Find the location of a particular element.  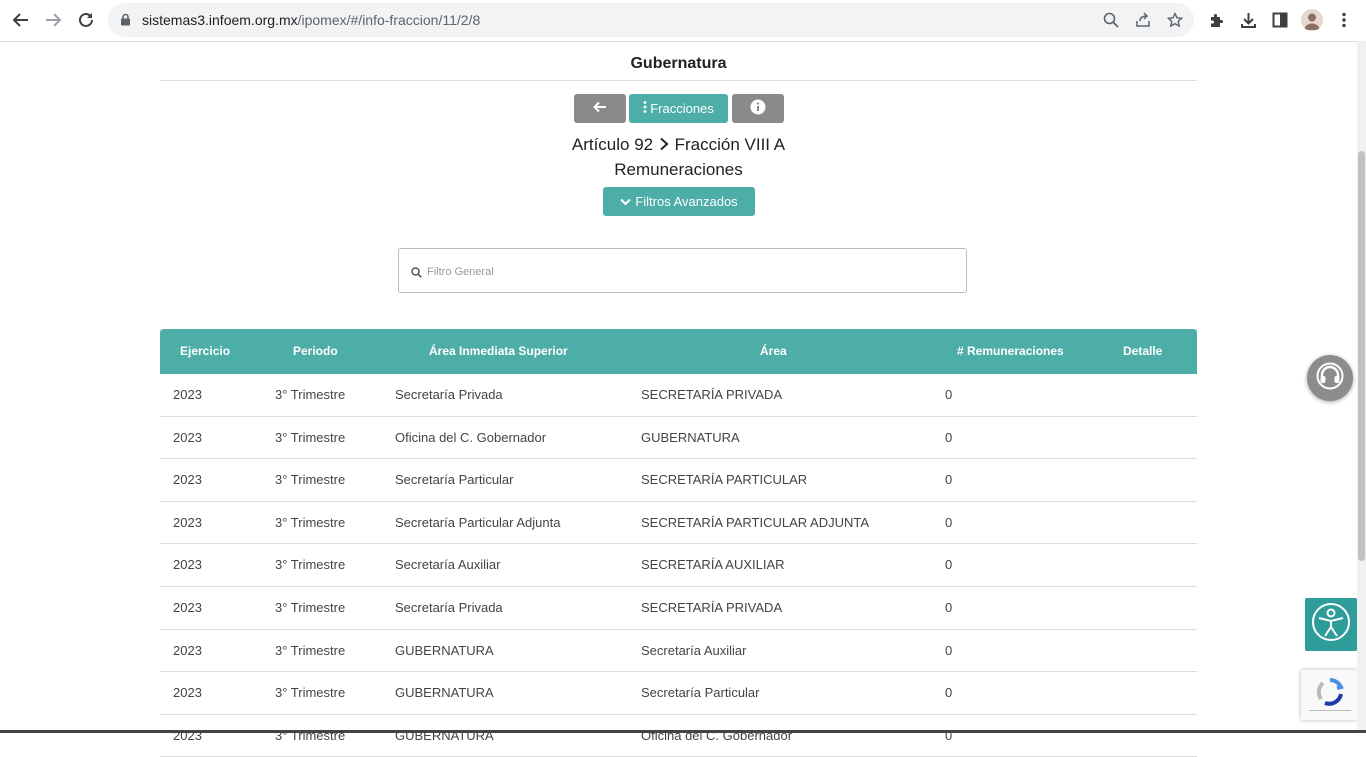

arrow-left-icon is located at coordinates (600, 108).